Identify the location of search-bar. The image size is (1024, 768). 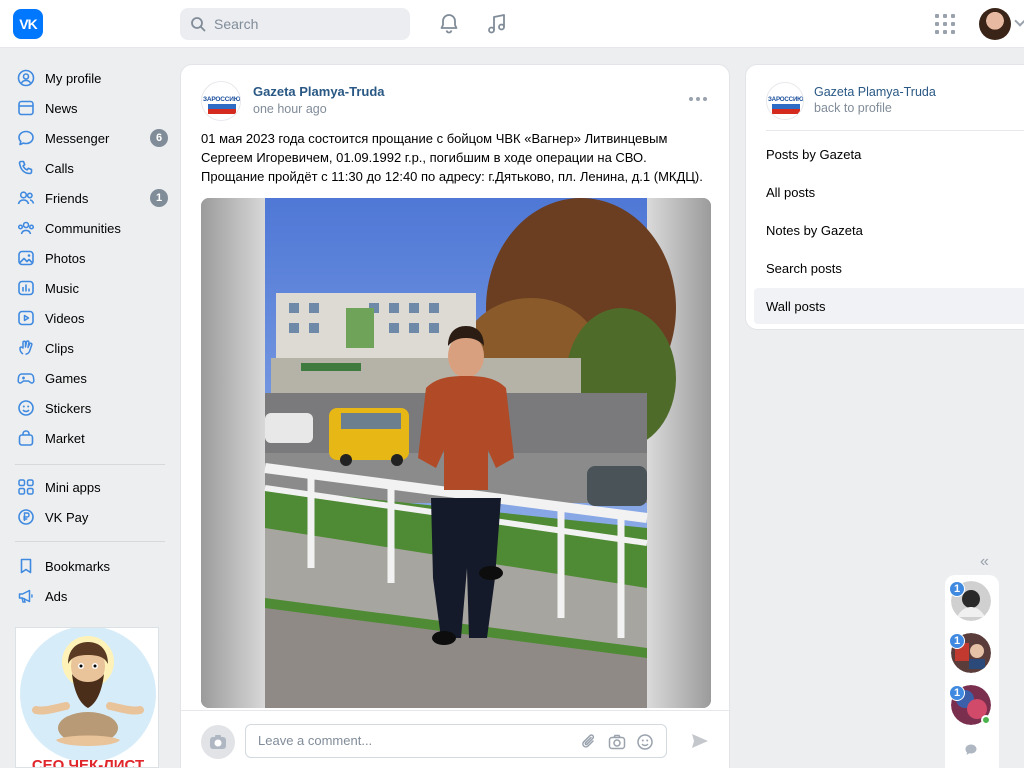
(295, 24).